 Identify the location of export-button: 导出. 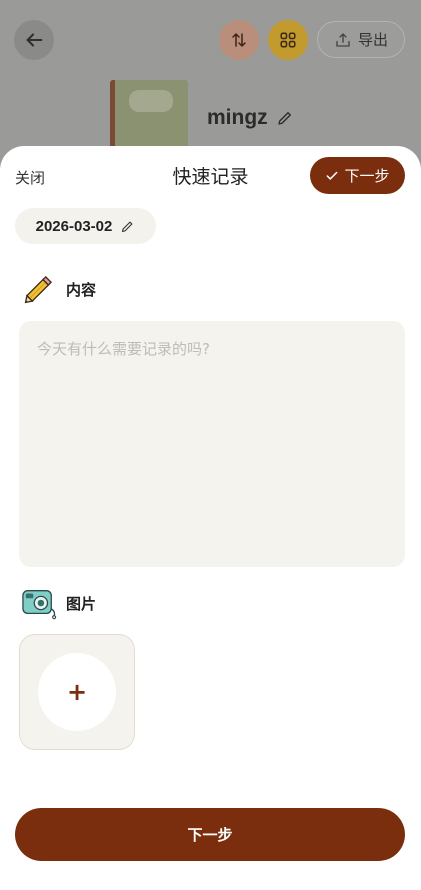
(361, 39).